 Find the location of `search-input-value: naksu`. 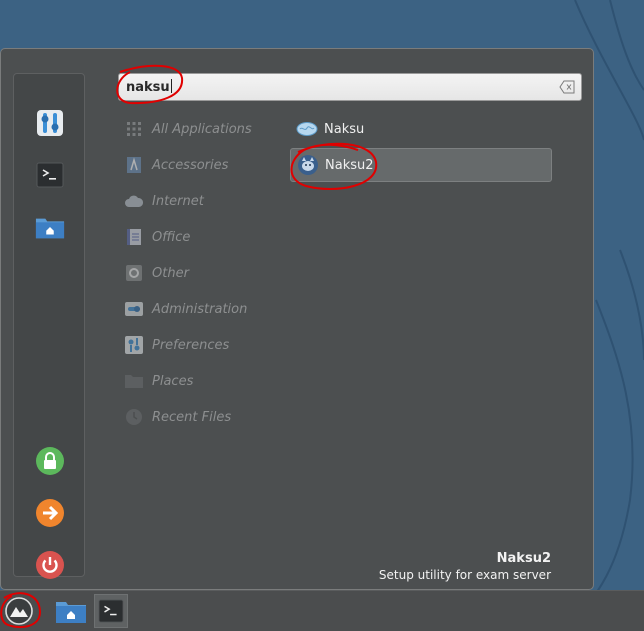

search-input-value: naksu is located at coordinates (149, 87).